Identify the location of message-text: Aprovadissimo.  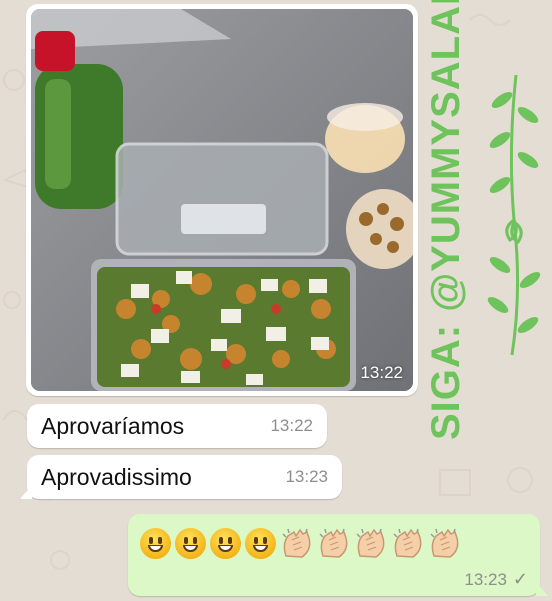
(116, 476).